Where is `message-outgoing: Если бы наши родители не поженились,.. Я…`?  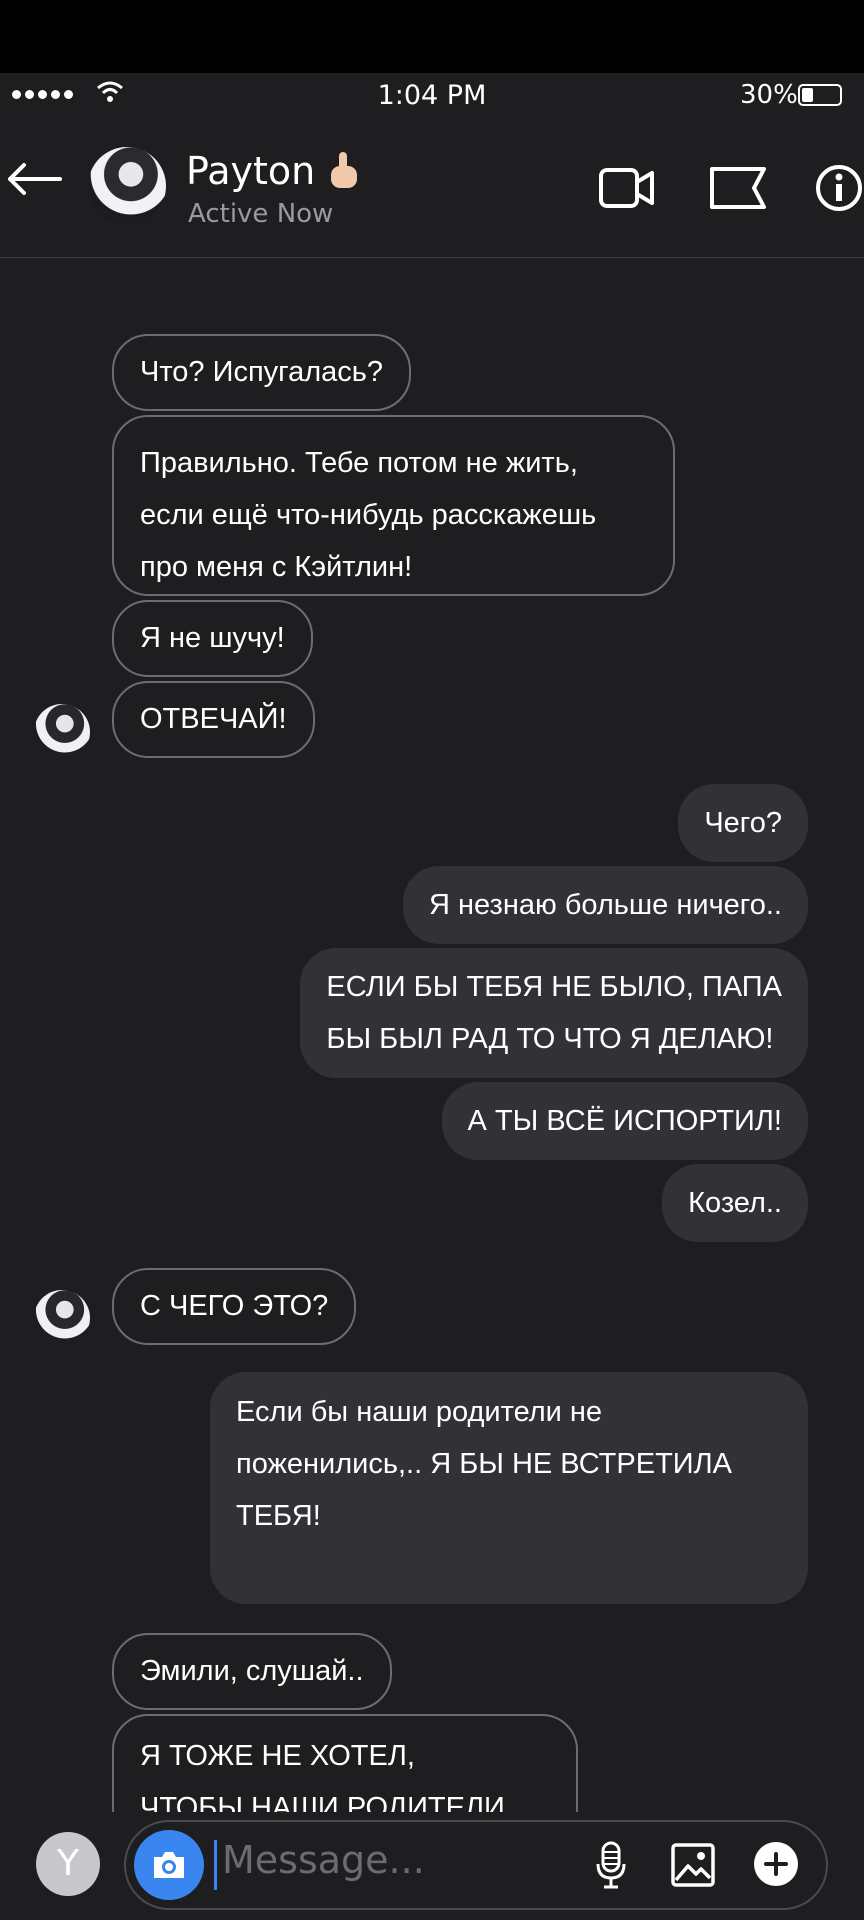
message-outgoing: Если бы наши родители не поженились,.. Я… is located at coordinates (509, 1488).